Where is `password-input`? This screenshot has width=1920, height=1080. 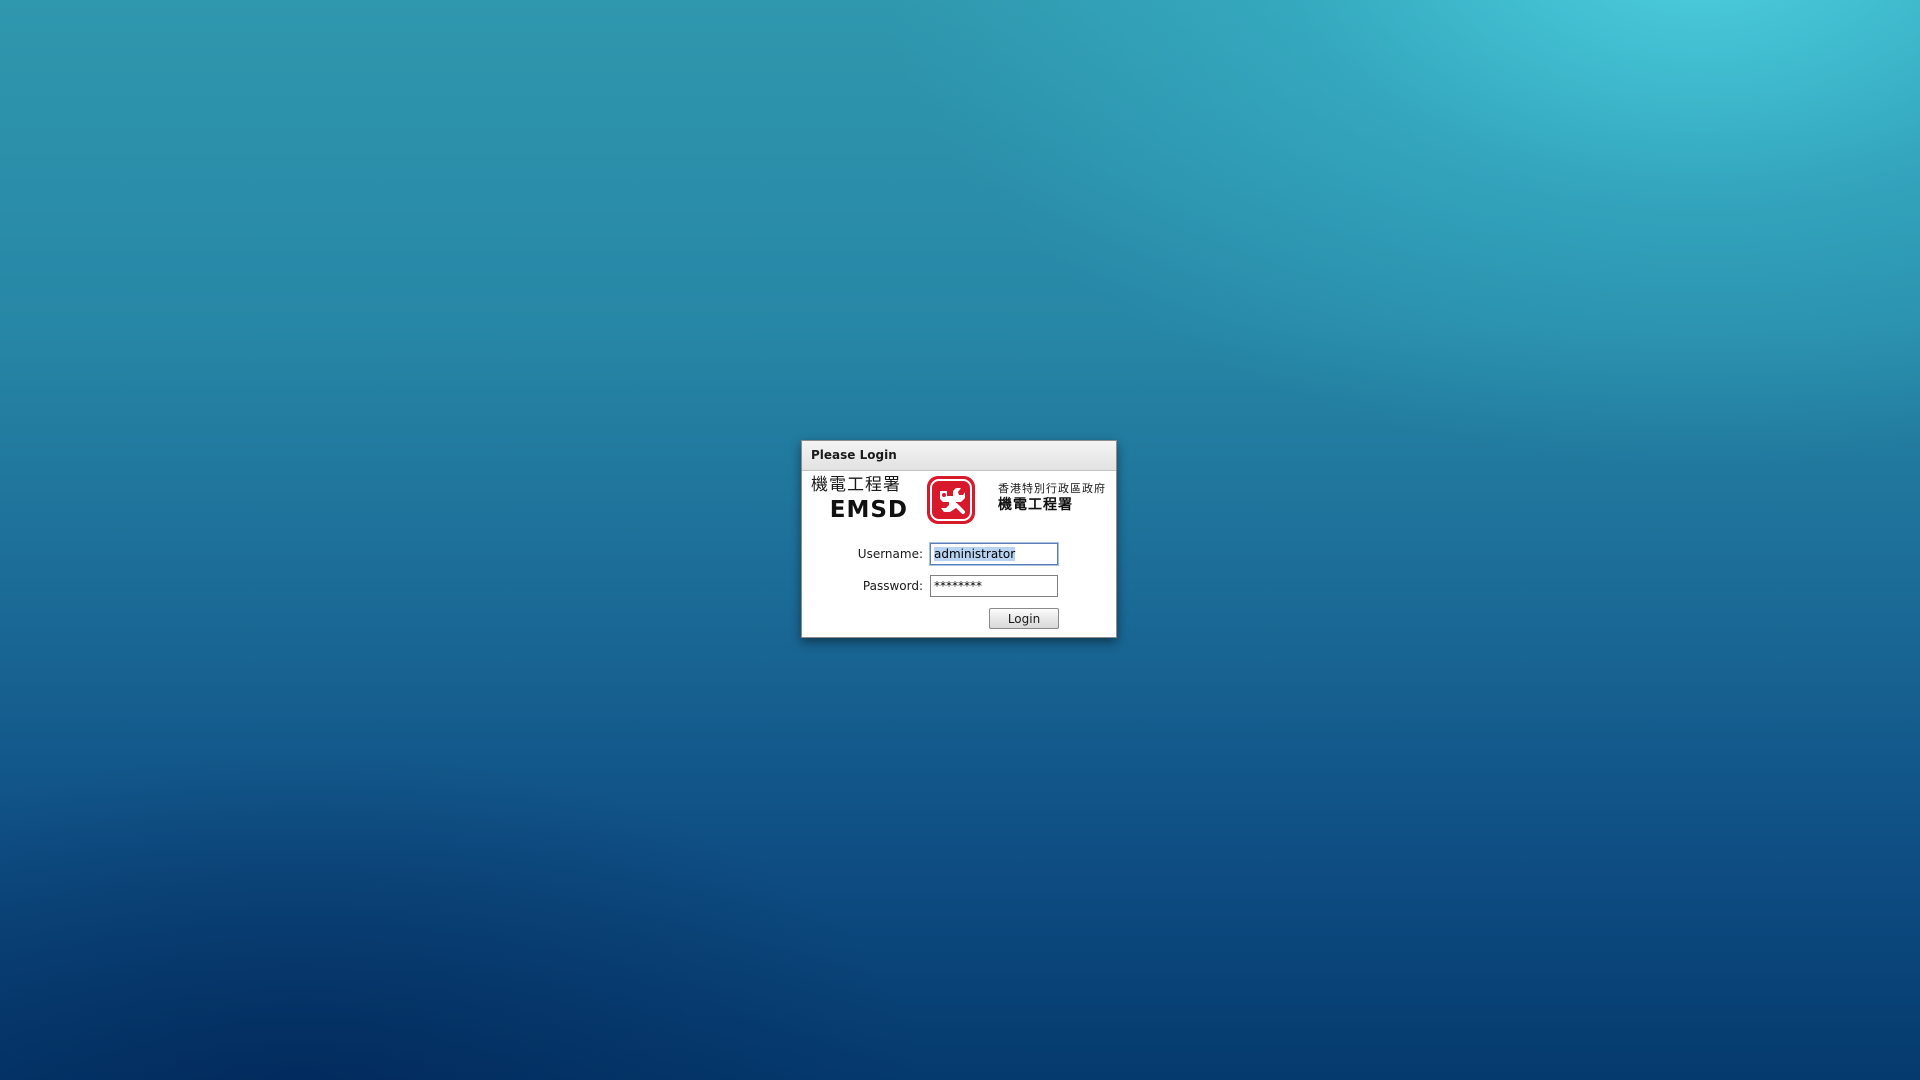 password-input is located at coordinates (994, 586).